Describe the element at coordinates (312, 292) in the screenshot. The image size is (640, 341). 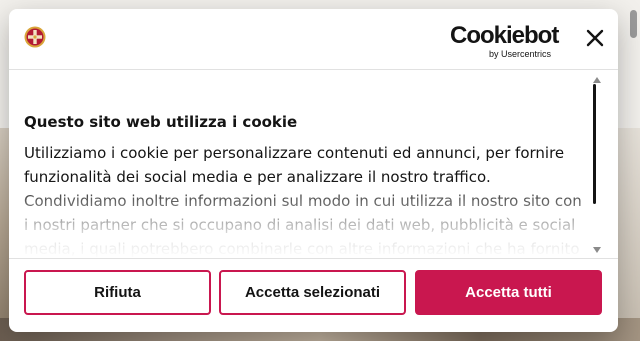
I see `accept-selected-button: Accetta selezionati` at that location.